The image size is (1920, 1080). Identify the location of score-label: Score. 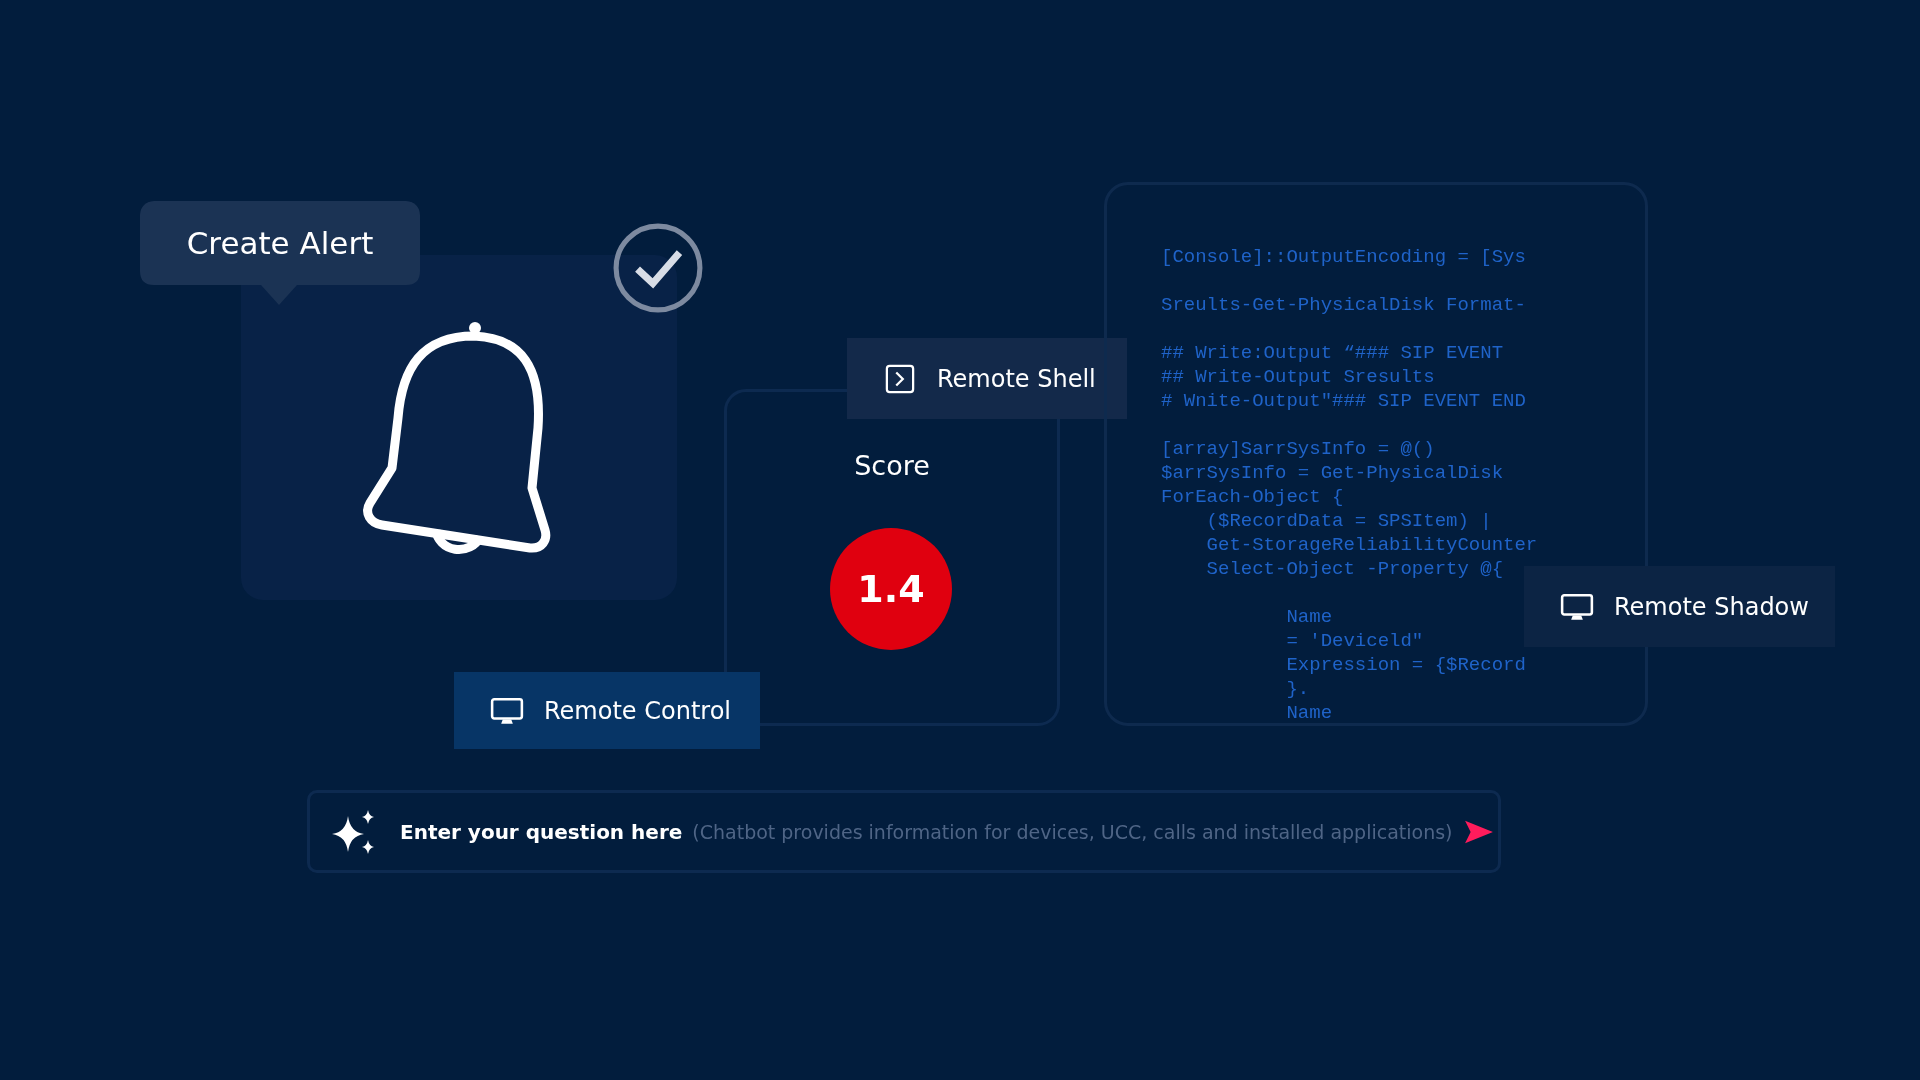
(892, 465).